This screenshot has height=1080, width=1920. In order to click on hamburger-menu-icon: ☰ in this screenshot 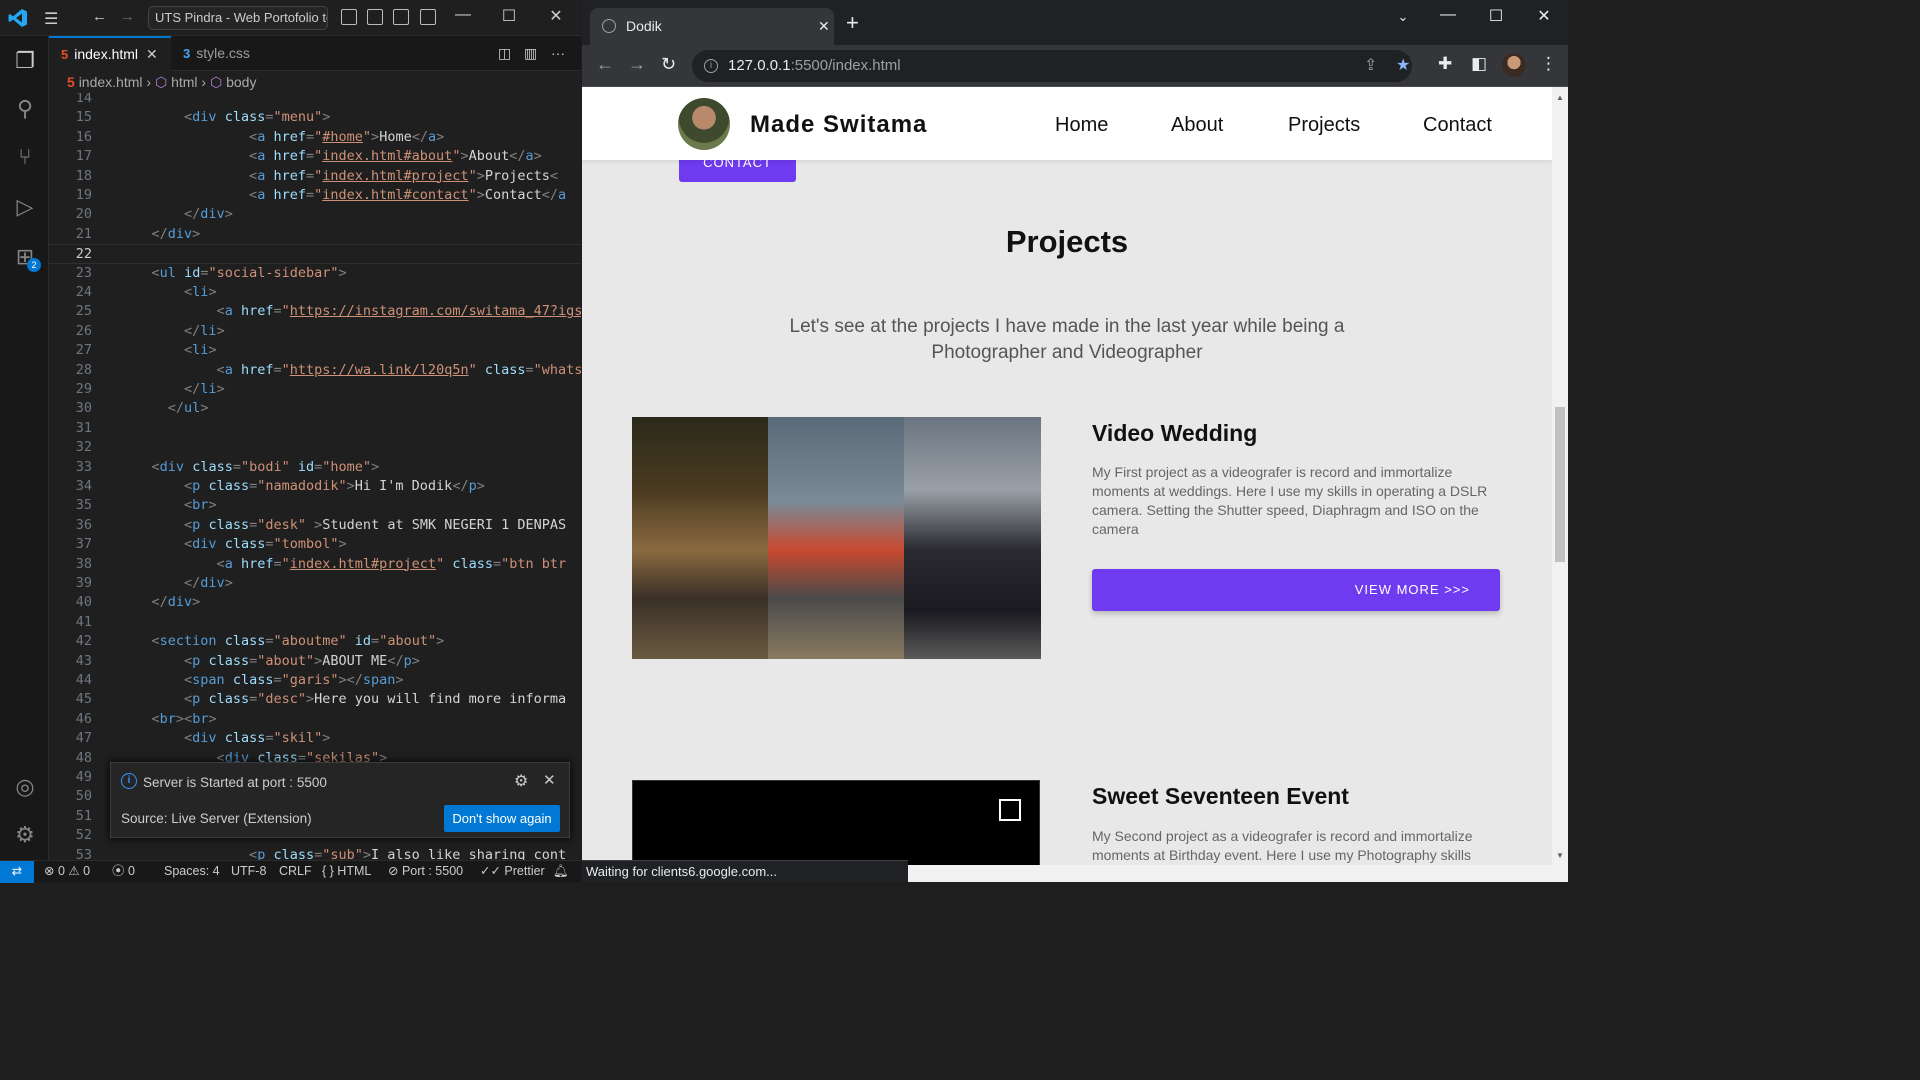, I will do `click(51, 19)`.